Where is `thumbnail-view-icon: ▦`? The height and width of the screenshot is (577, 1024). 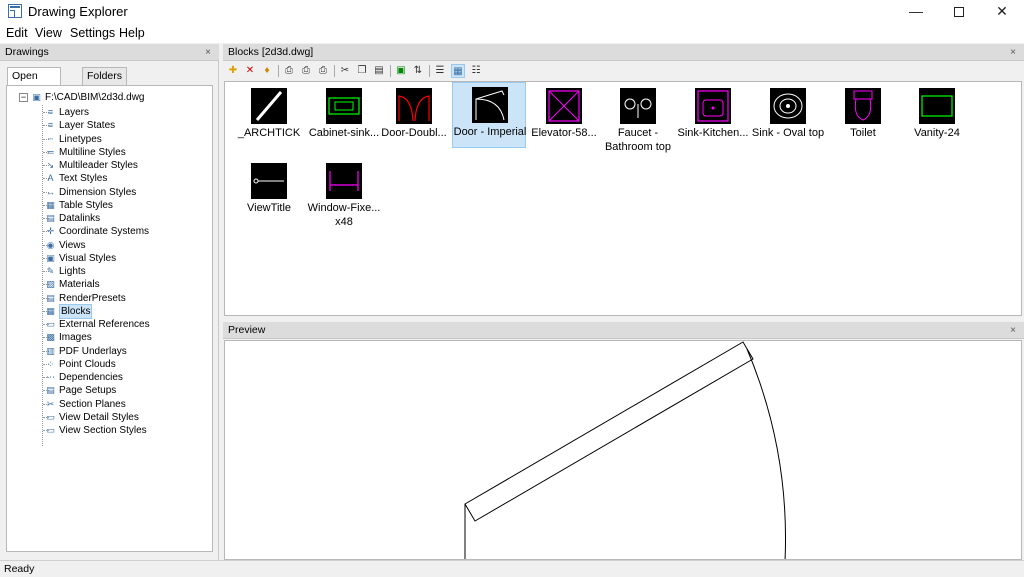
thumbnail-view-icon: ▦ is located at coordinates (458, 71).